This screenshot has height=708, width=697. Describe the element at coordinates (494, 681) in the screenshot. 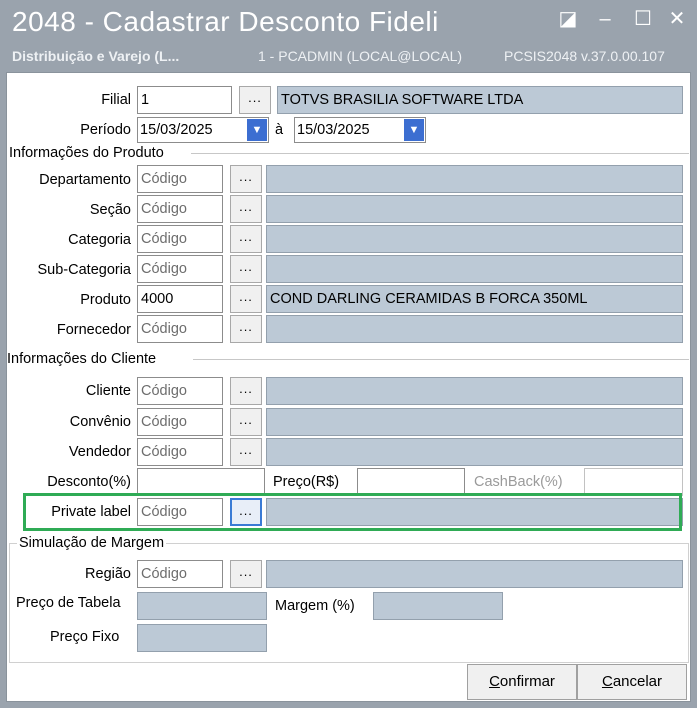

I see `confirm-mnemonic: C` at that location.